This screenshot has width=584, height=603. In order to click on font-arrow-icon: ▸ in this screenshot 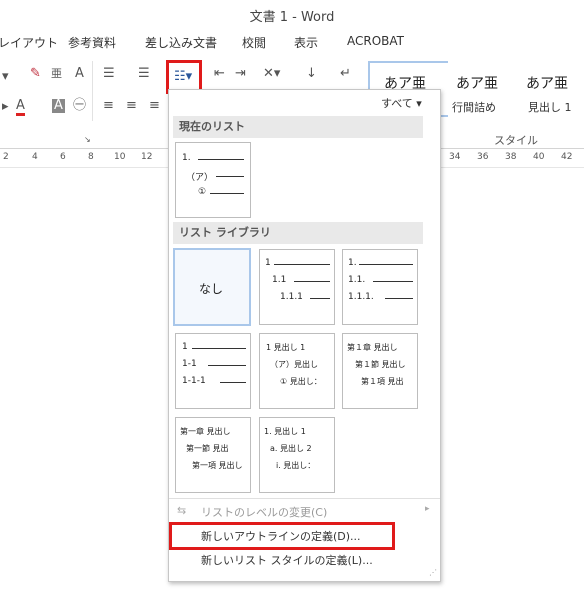, I will do `click(5, 107)`.